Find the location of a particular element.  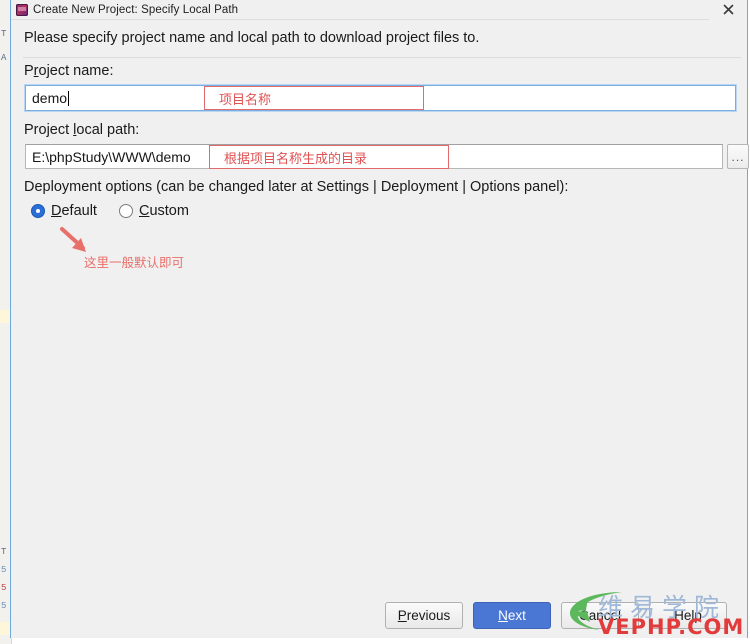

help-button-label: Help is located at coordinates (688, 615).